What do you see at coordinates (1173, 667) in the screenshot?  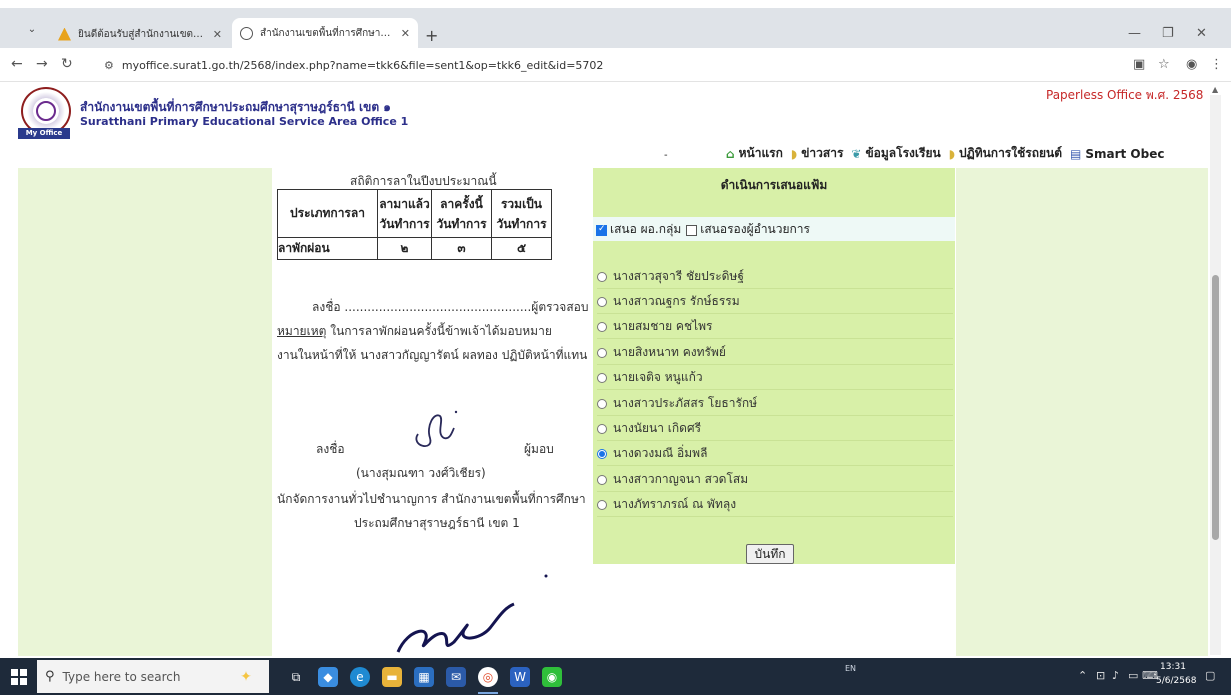 I see `clock-time: 13:31` at bounding box center [1173, 667].